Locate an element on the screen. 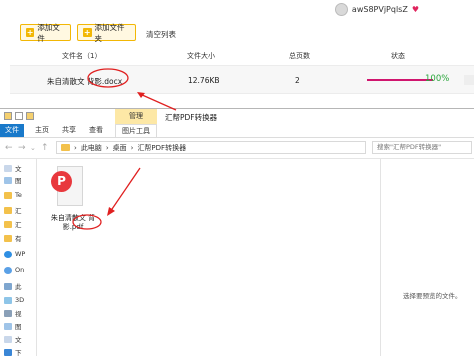 This screenshot has width=474, height=358. quick-access-toolbar is located at coordinates (19, 116).